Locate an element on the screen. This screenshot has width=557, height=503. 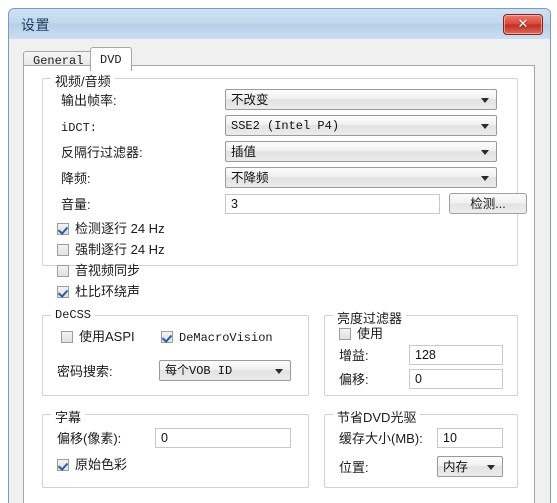
checkbox-detect-progressive-24hz-label: 检测逐行 24 Hz is located at coordinates (120, 228).